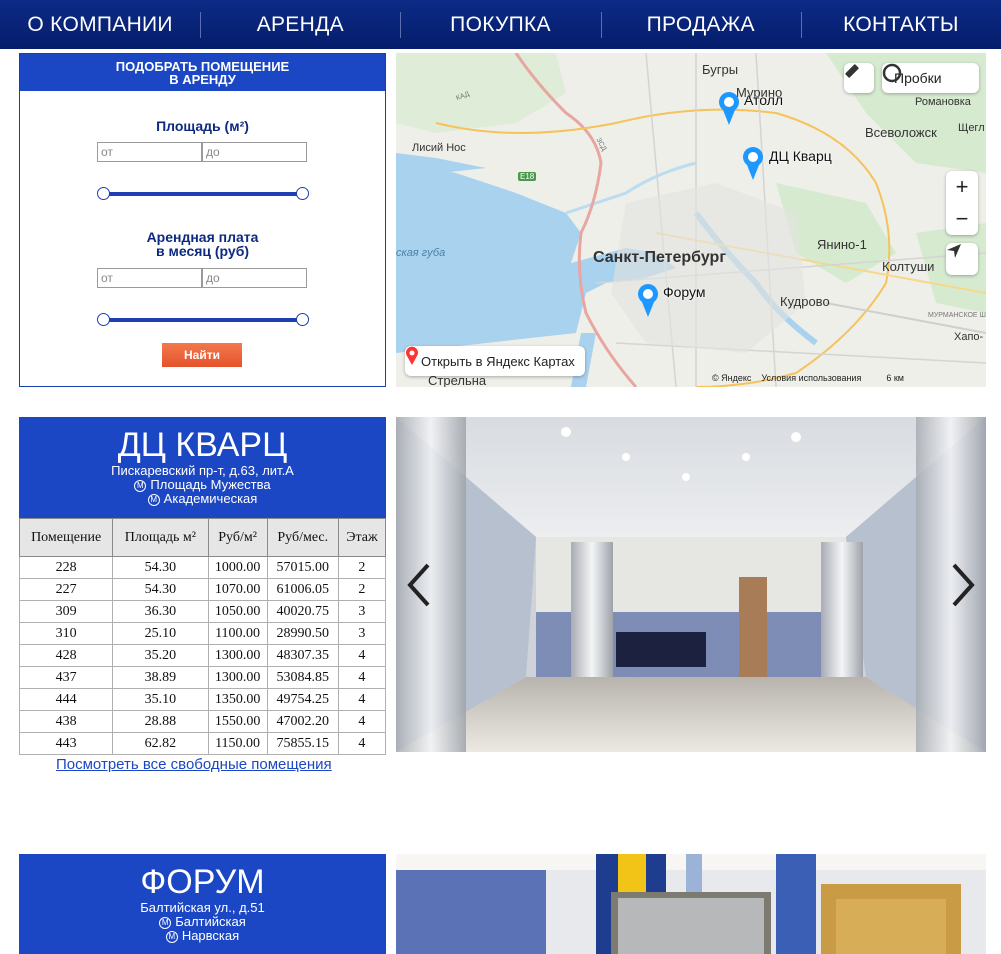 The width and height of the screenshot is (1001, 954). What do you see at coordinates (66, 677) in the screenshot?
I see `cell-unit: 437` at bounding box center [66, 677].